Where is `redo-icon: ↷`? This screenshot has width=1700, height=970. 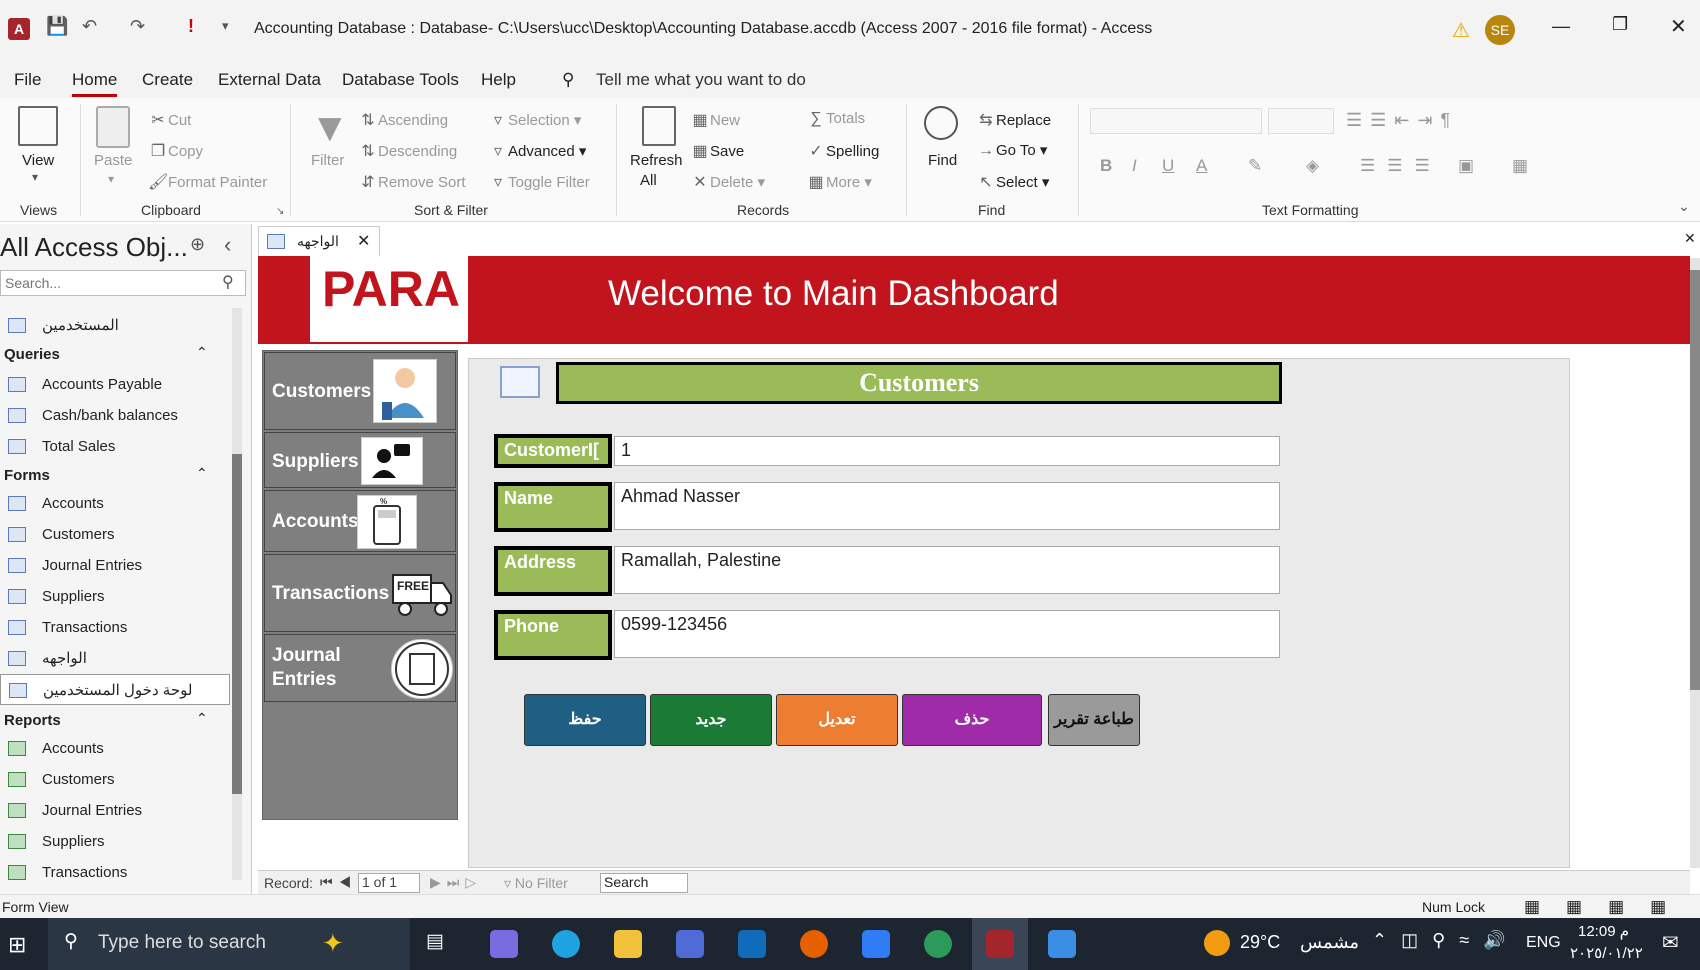
redo-icon: ↷ is located at coordinates (137, 26).